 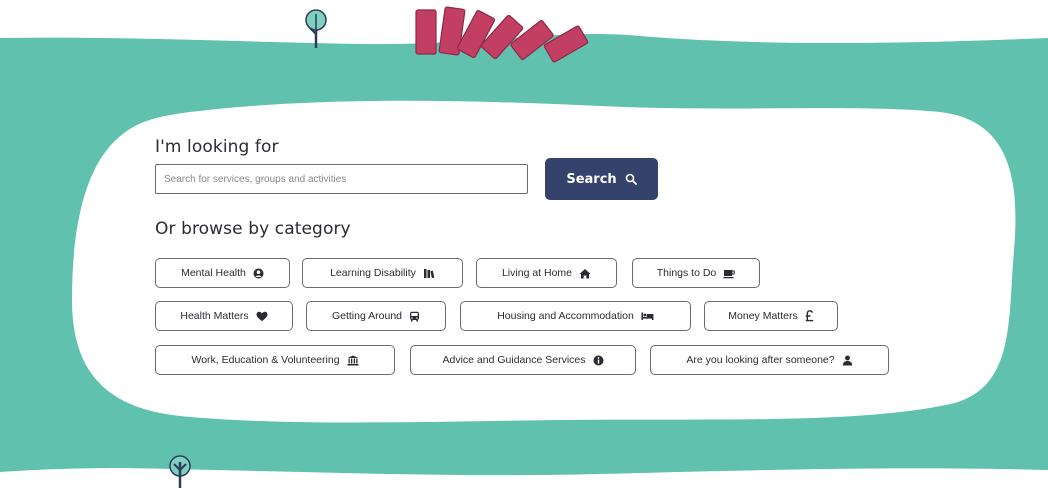 I want to click on search-button-label: Search, so click(x=591, y=179).